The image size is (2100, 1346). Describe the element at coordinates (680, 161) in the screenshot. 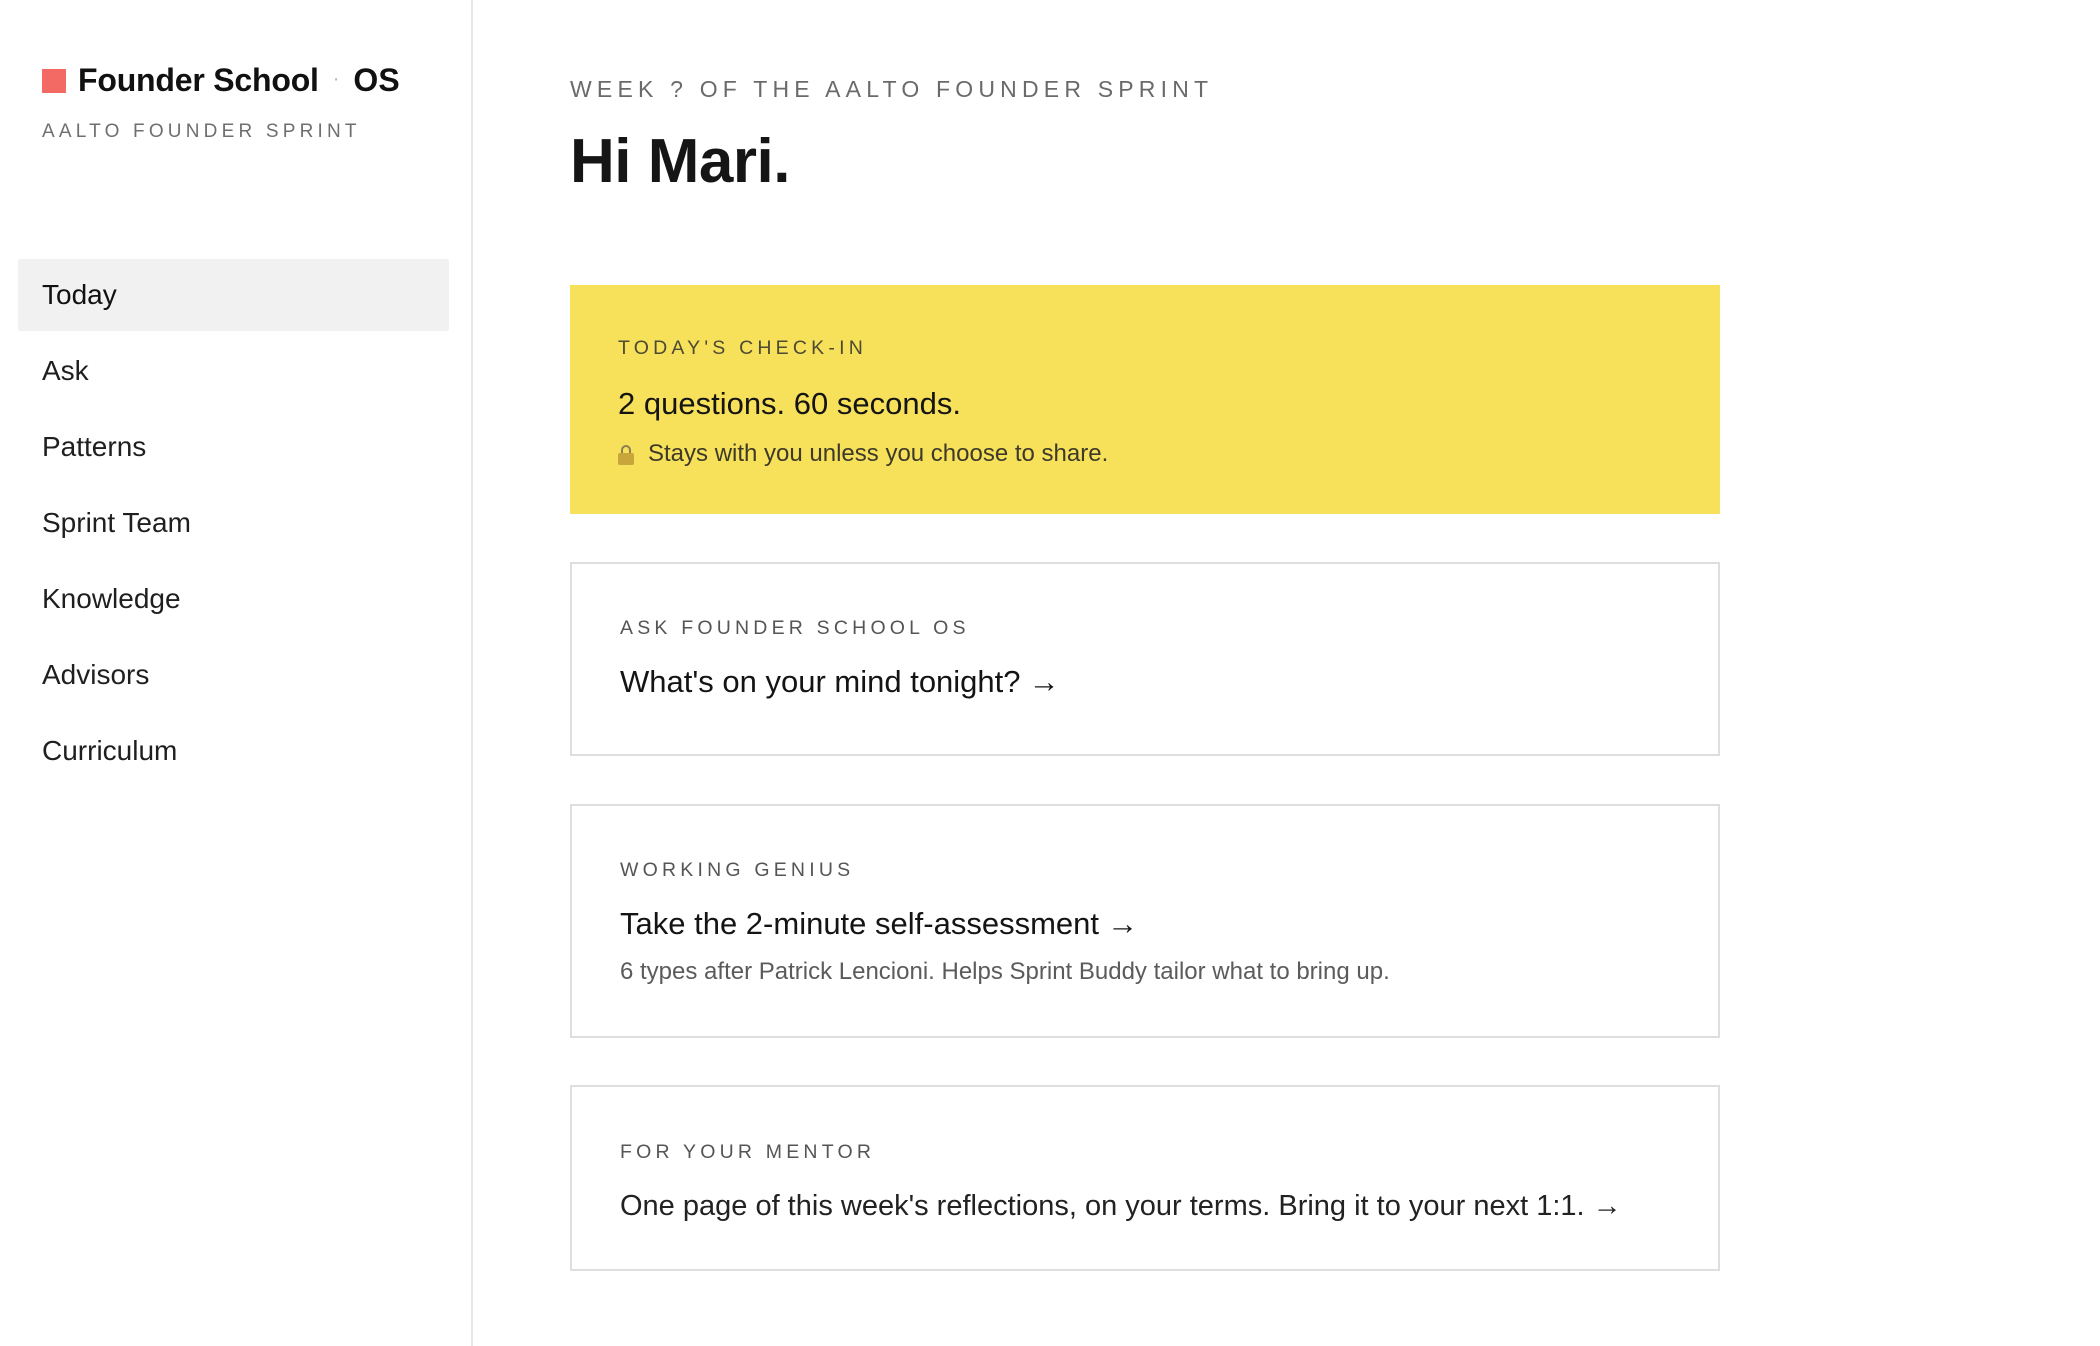

I see `page-title: Hi Mari.` at that location.